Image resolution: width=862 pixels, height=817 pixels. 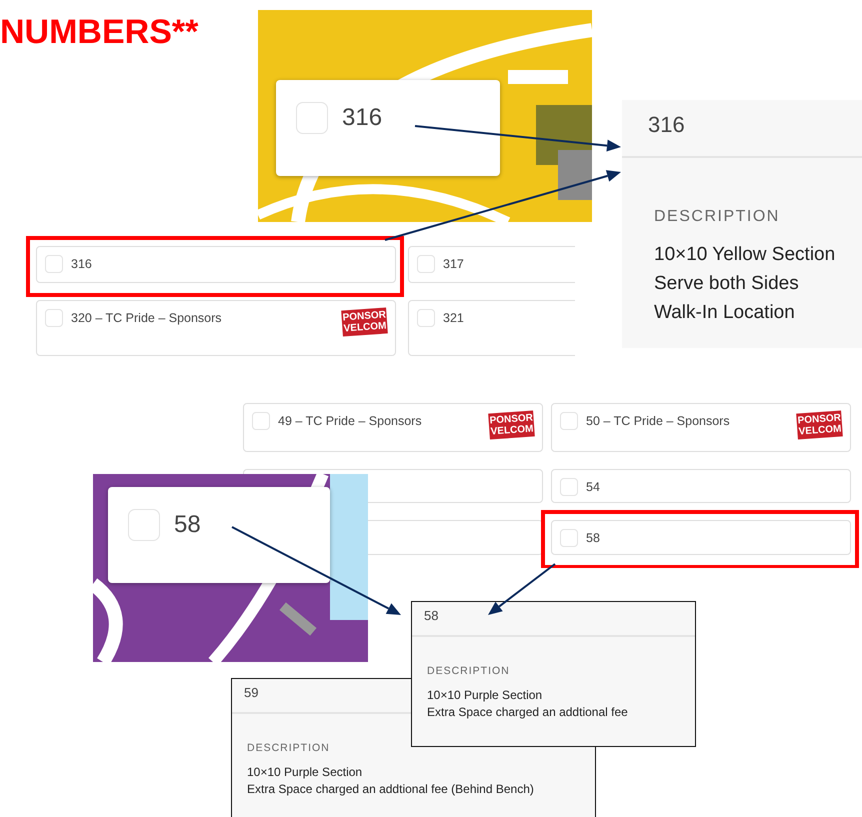 What do you see at coordinates (350, 421) in the screenshot?
I see `booth-label: 49 – TC Pride – Sponsors` at bounding box center [350, 421].